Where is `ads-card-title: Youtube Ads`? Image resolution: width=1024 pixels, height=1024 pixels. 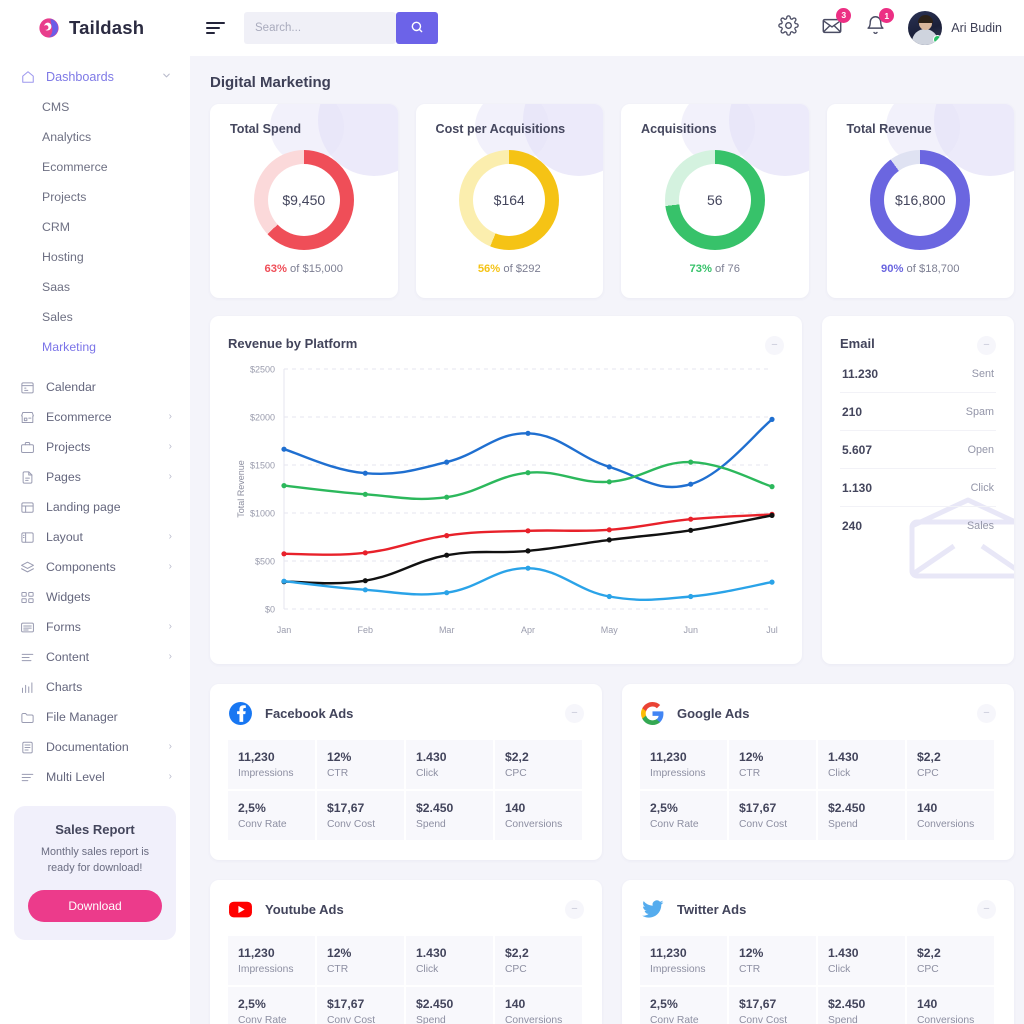 ads-card-title: Youtube Ads is located at coordinates (304, 909).